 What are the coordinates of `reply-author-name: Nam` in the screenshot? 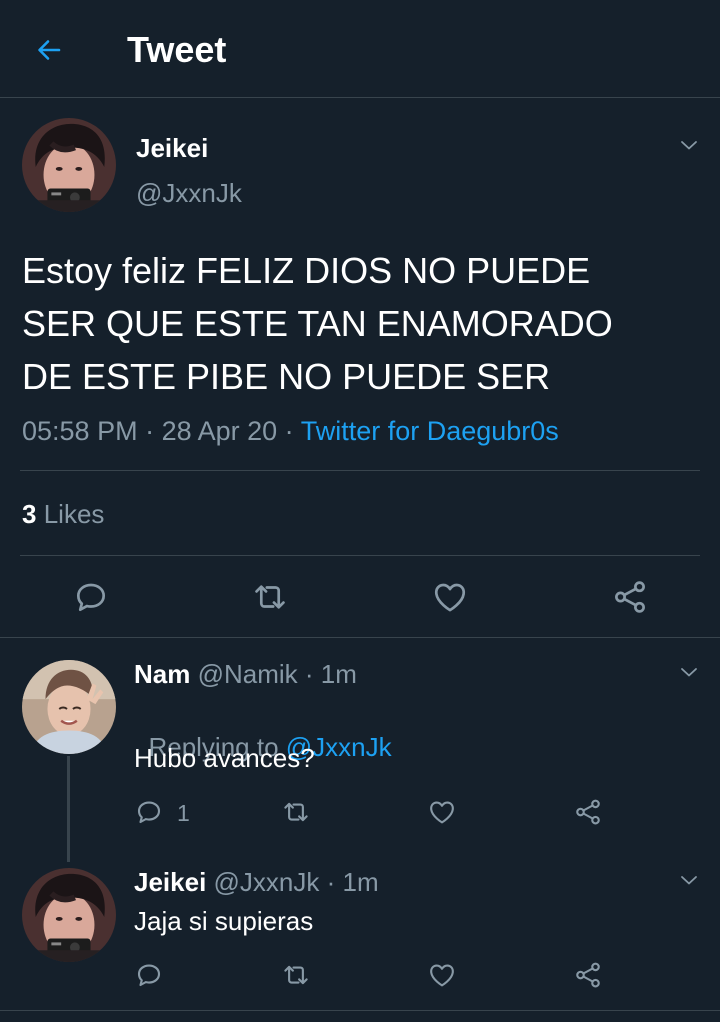 It's located at (162, 674).